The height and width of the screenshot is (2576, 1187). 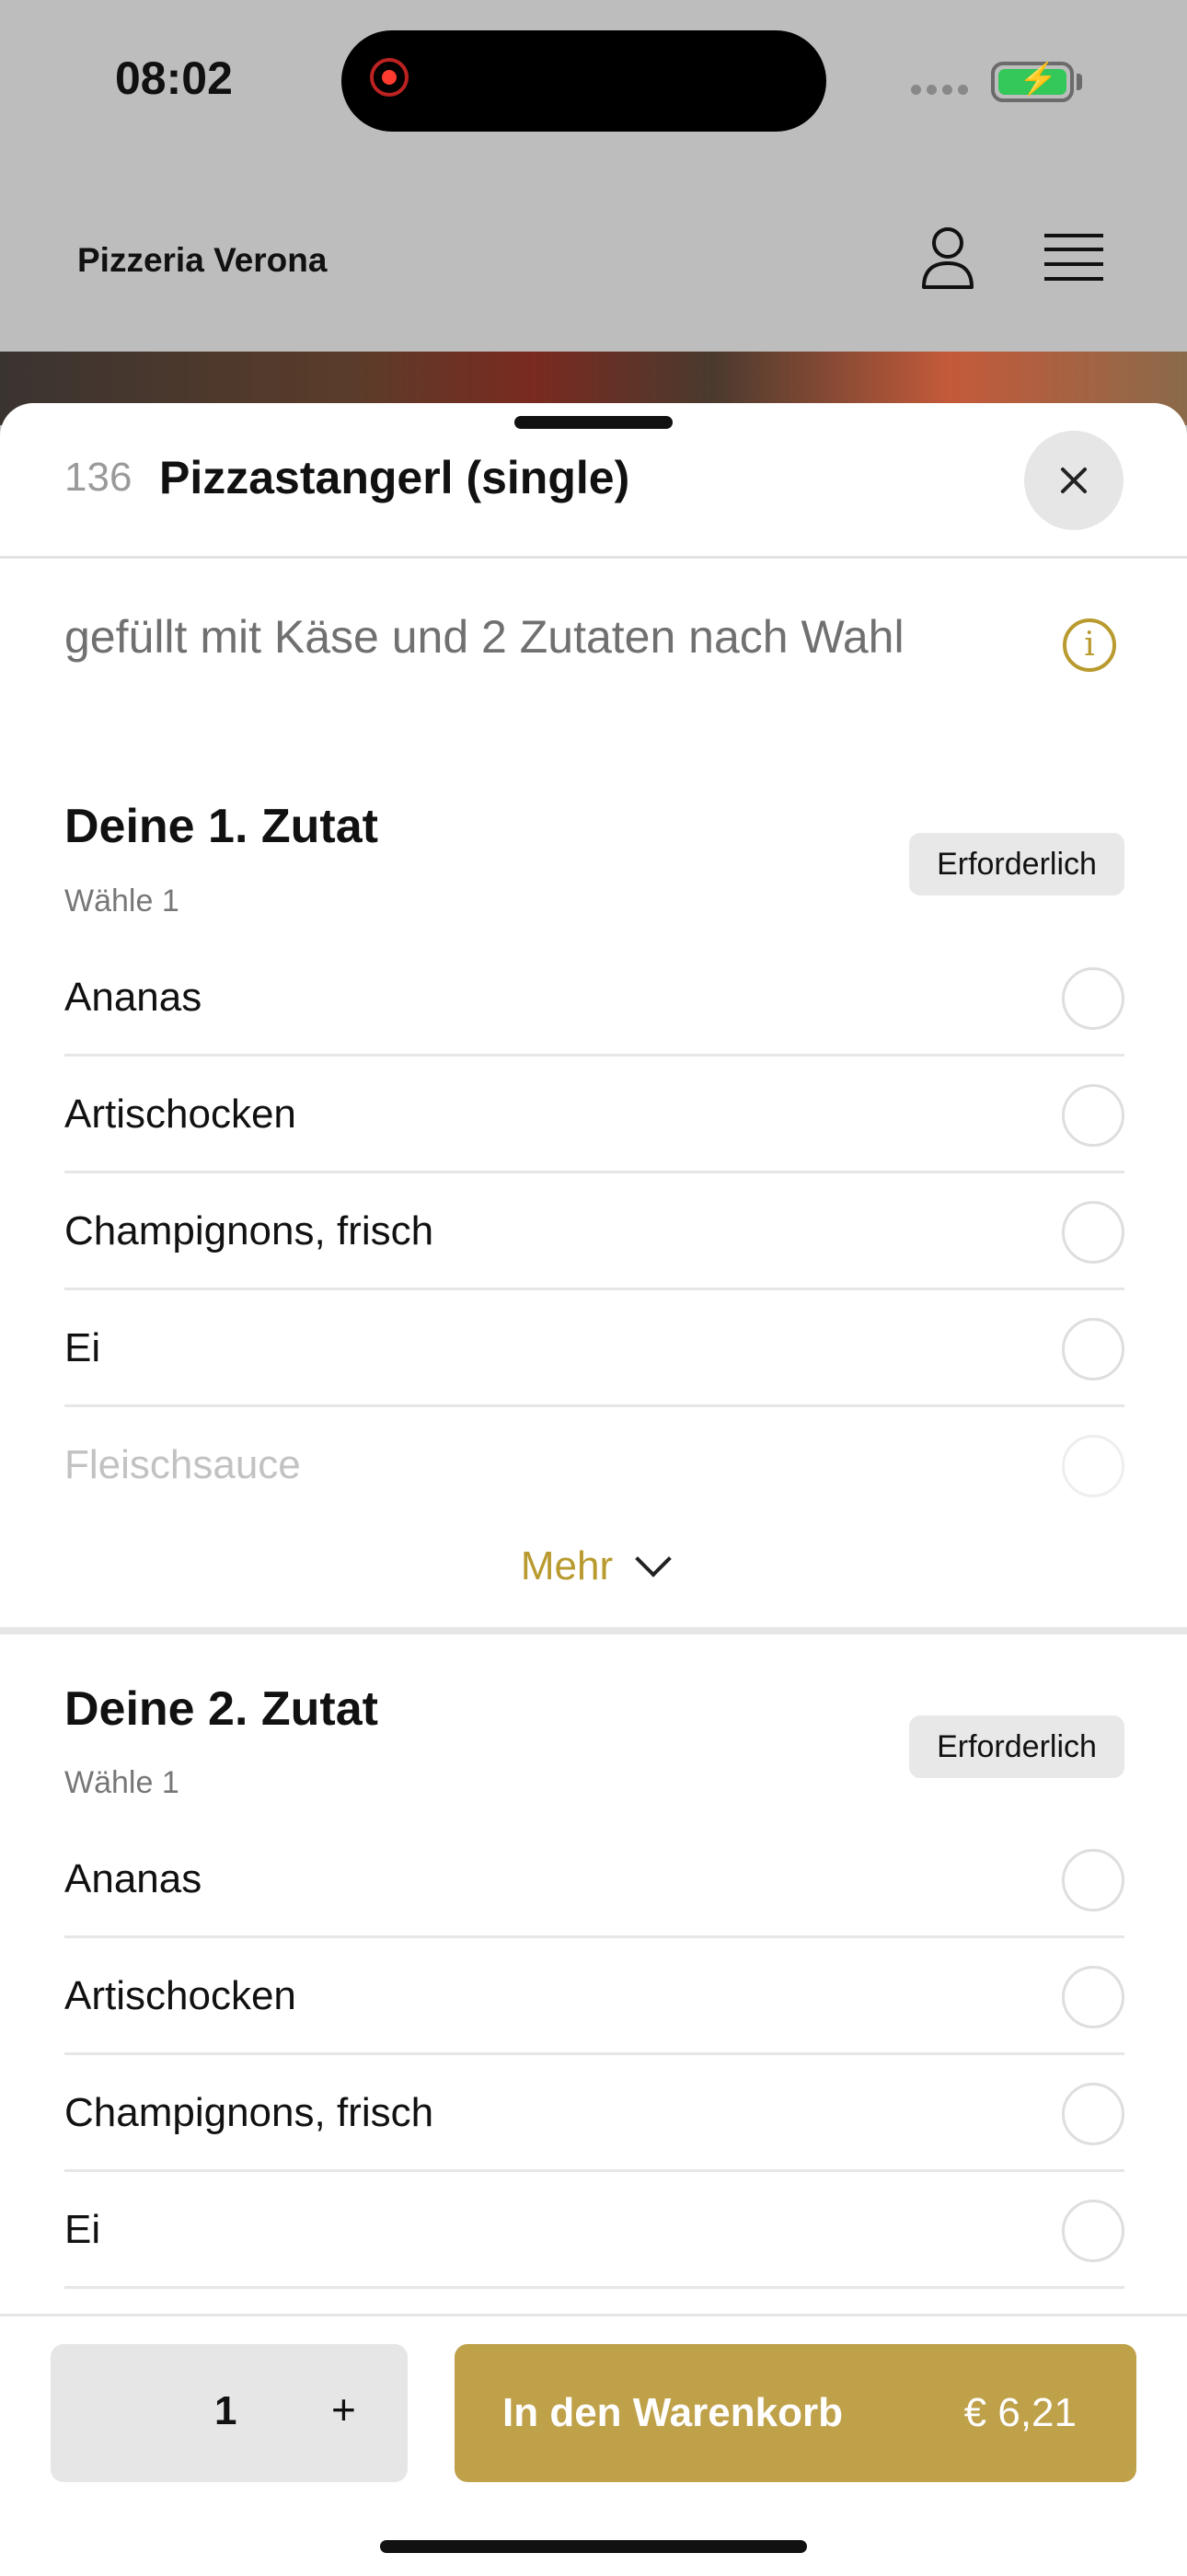 What do you see at coordinates (947, 258) in the screenshot?
I see `user-icon` at bounding box center [947, 258].